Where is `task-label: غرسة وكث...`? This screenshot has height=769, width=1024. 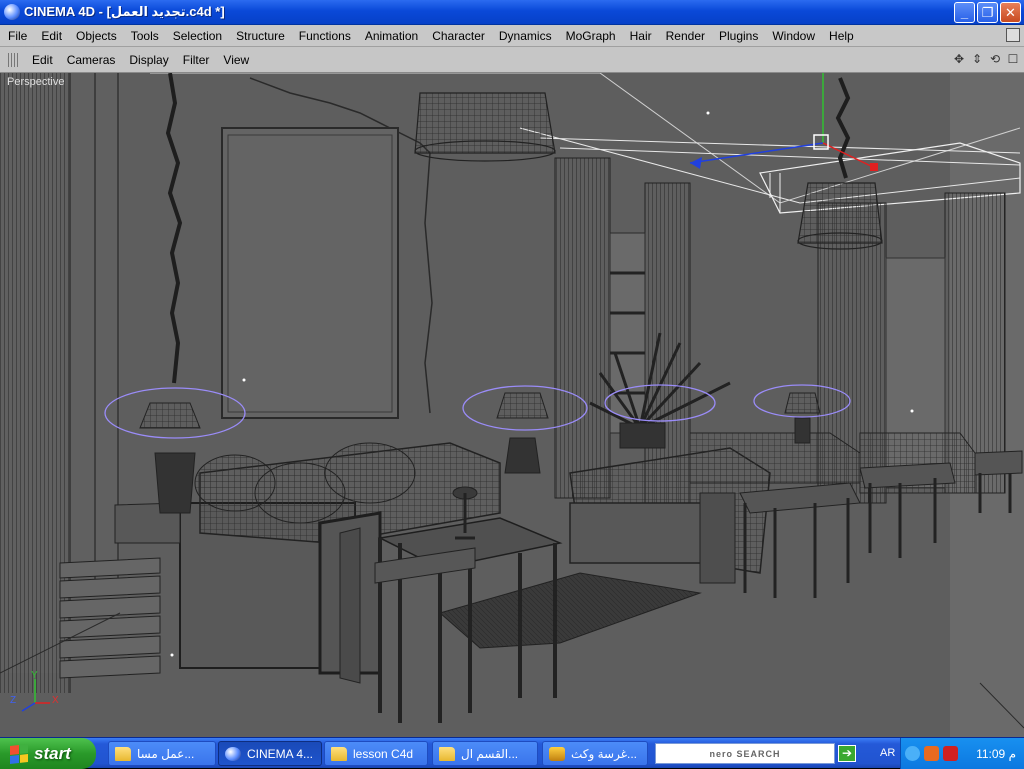
task-label: غرسة وكث... is located at coordinates (604, 753).